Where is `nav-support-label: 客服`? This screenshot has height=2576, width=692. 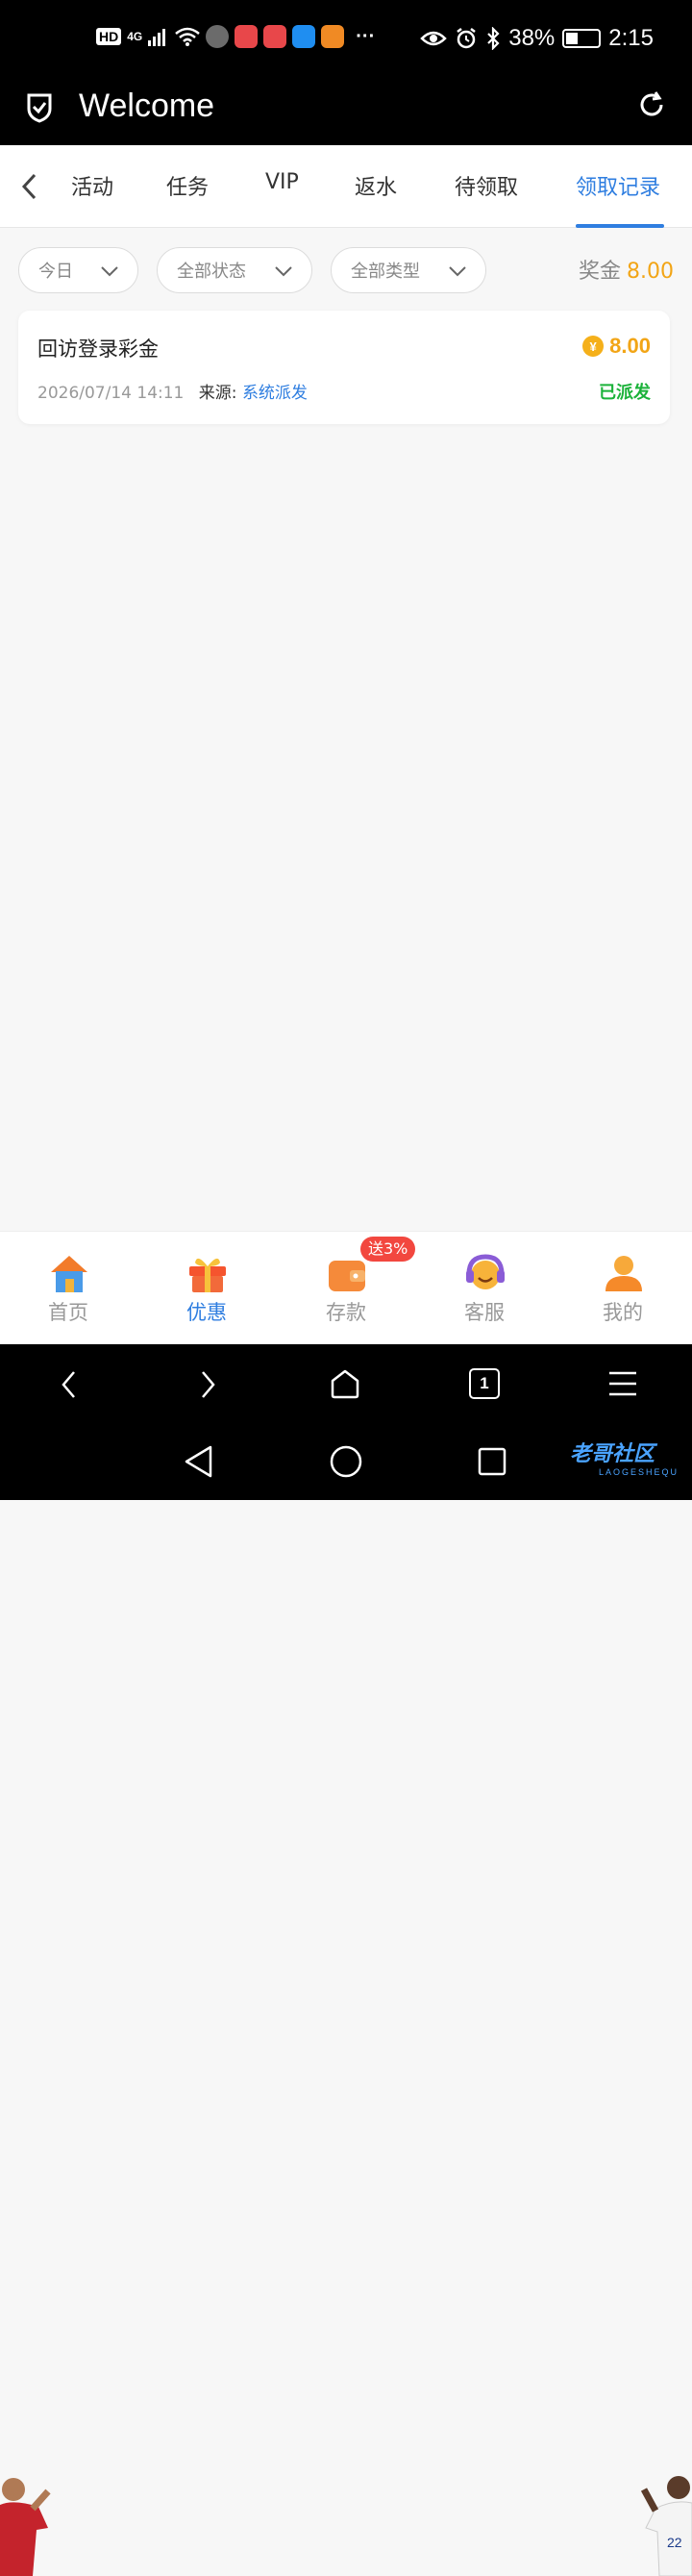
nav-support-label: 客服 is located at coordinates (484, 1312).